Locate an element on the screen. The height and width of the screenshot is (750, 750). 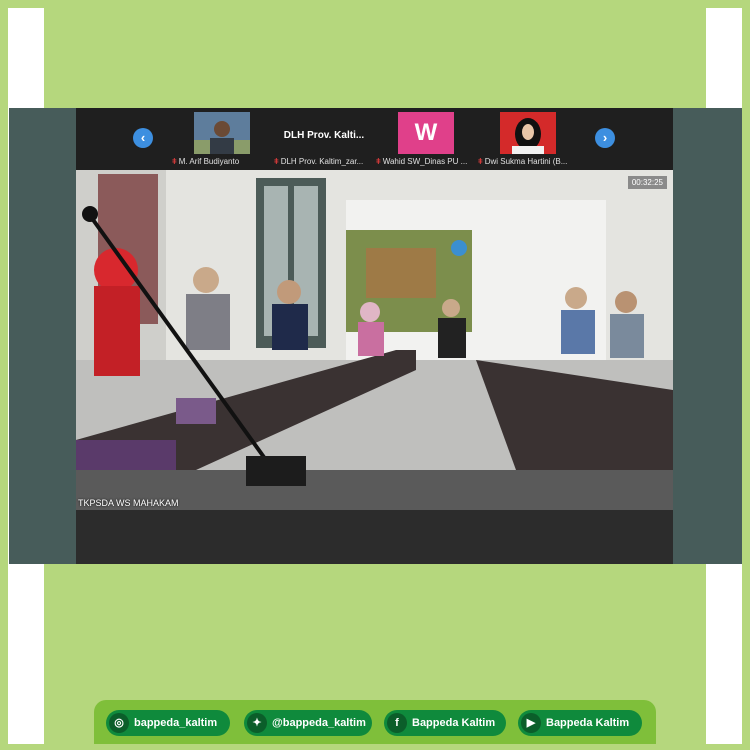
participant-name: ǂ M. Arif Budiyanto is located at coordinates (206, 161).